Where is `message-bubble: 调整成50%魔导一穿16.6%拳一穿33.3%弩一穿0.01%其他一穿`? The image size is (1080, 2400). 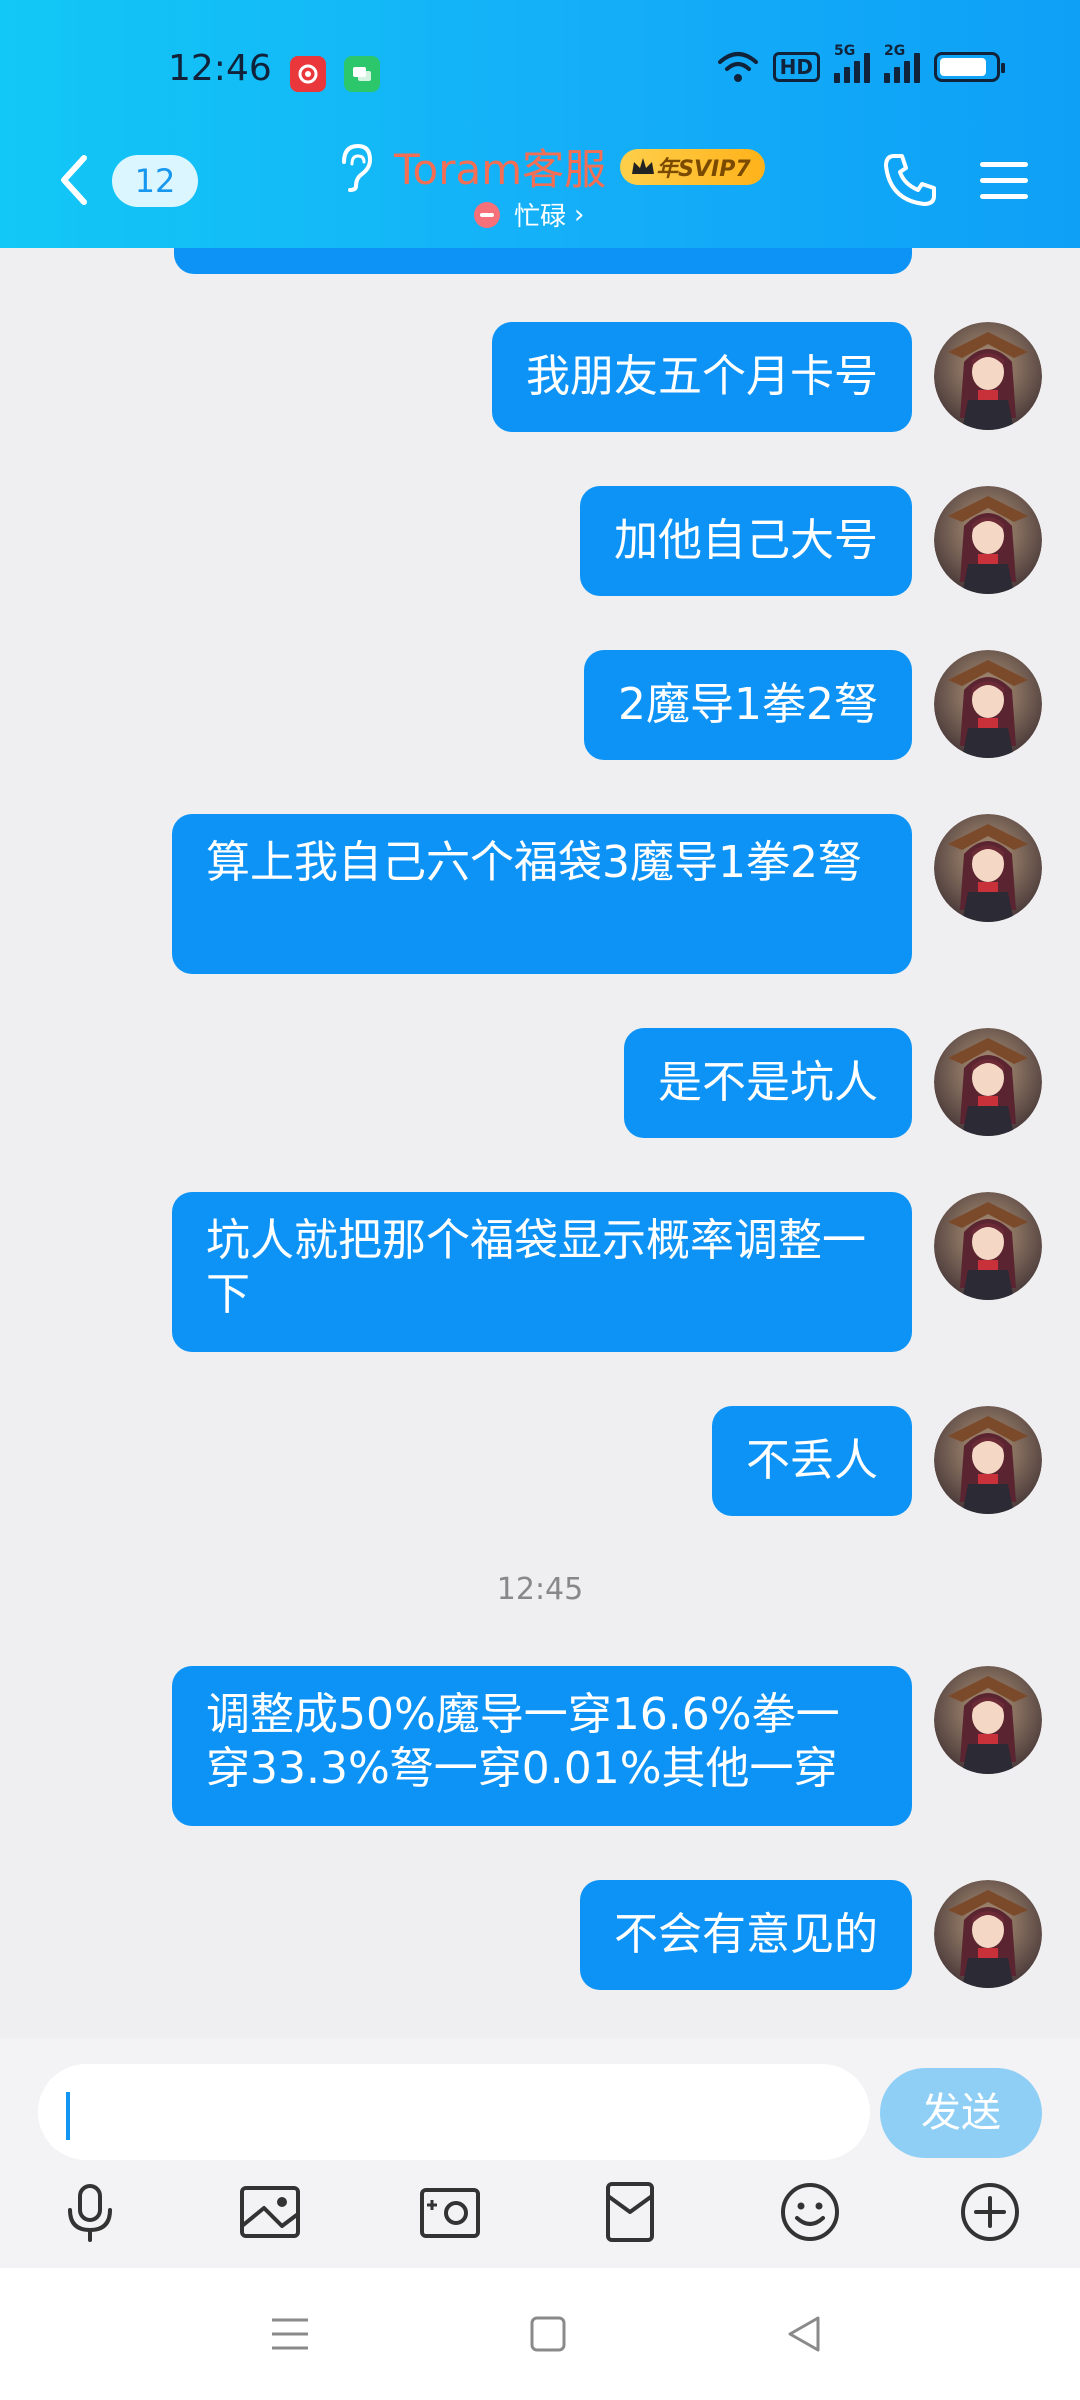 message-bubble: 调整成50%魔导一穿16.6%拳一穿33.3%弩一穿0.01%其他一穿 is located at coordinates (542, 1746).